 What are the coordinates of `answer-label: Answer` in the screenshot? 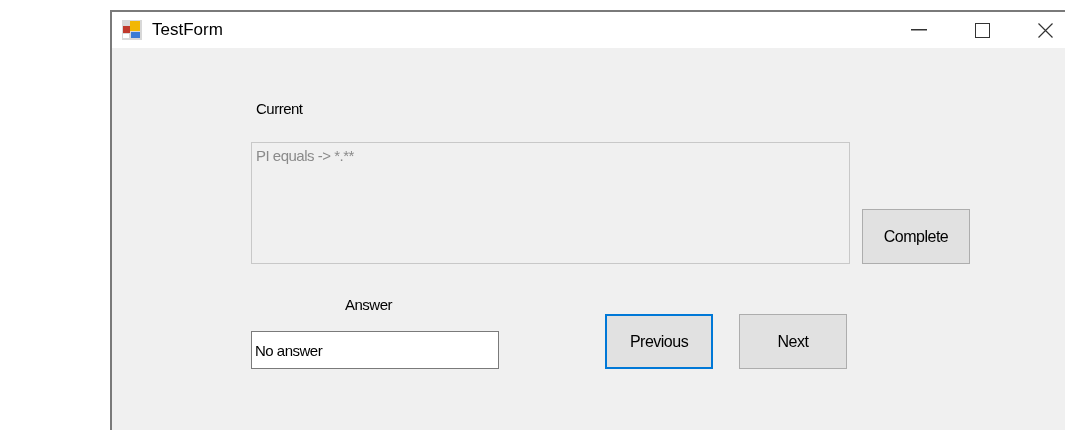 It's located at (369, 304).